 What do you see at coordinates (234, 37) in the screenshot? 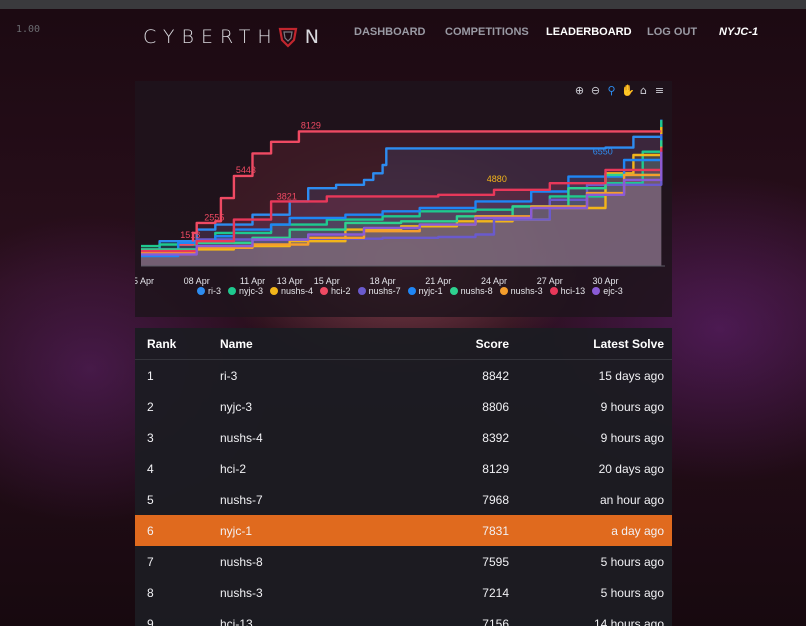
I see `brand-logo: CYBERTH N` at bounding box center [234, 37].